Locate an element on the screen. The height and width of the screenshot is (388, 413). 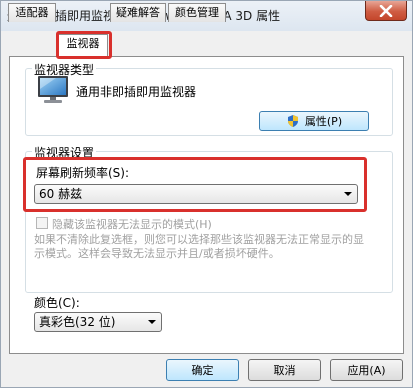
ok-button: 确定 is located at coordinates (202, 370).